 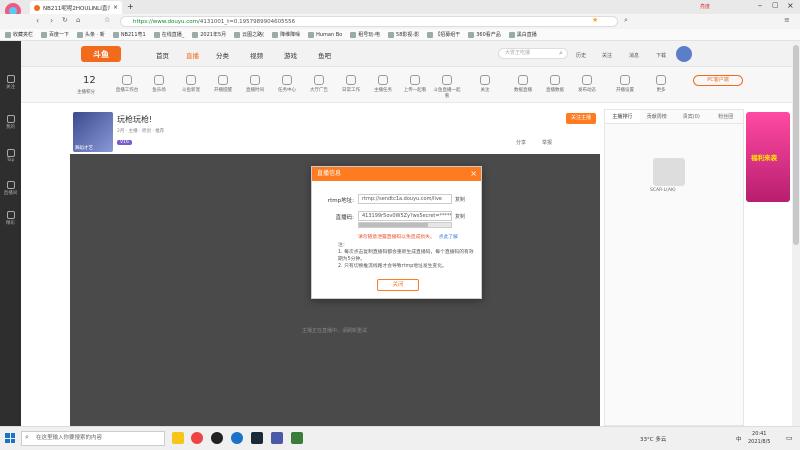 What do you see at coordinates (595, 20) in the screenshot?
I see `star-icon: ★` at bounding box center [595, 20].